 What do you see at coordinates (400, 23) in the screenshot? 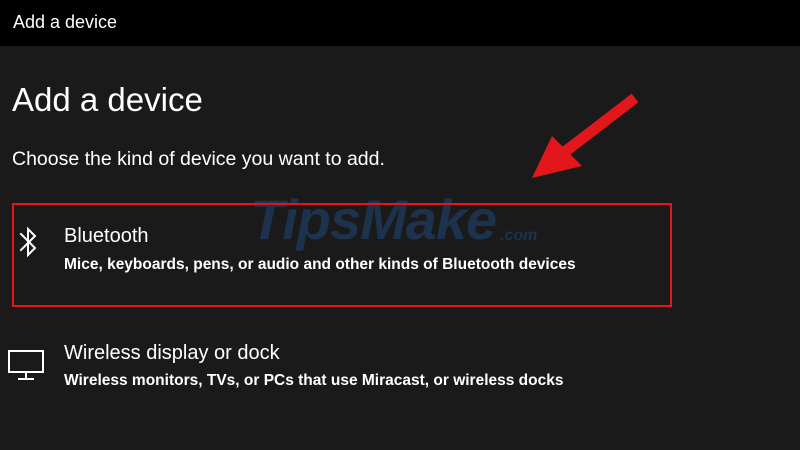
I see `title-bar: Add a device` at bounding box center [400, 23].